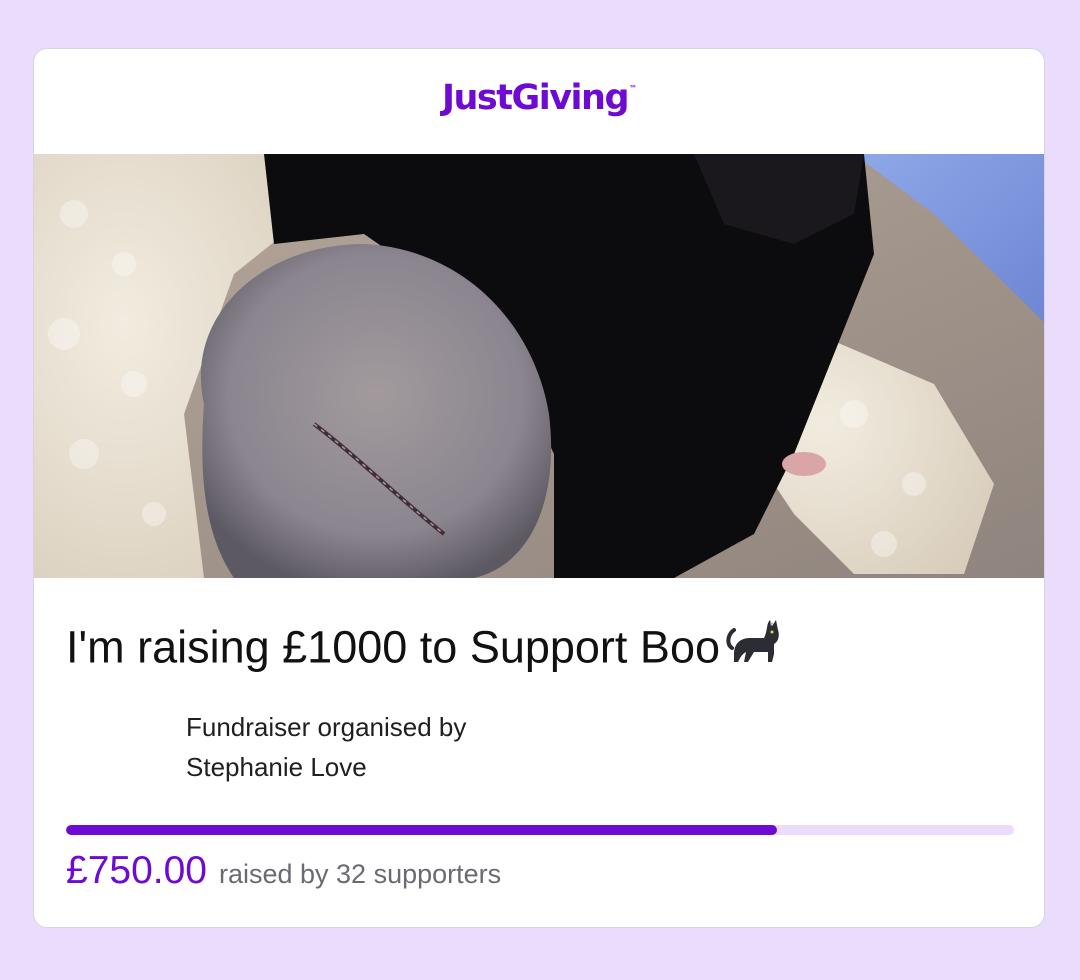 The image size is (1080, 980). Describe the element at coordinates (360, 874) in the screenshot. I see `supporters-count: raised by 32 supporters` at that location.